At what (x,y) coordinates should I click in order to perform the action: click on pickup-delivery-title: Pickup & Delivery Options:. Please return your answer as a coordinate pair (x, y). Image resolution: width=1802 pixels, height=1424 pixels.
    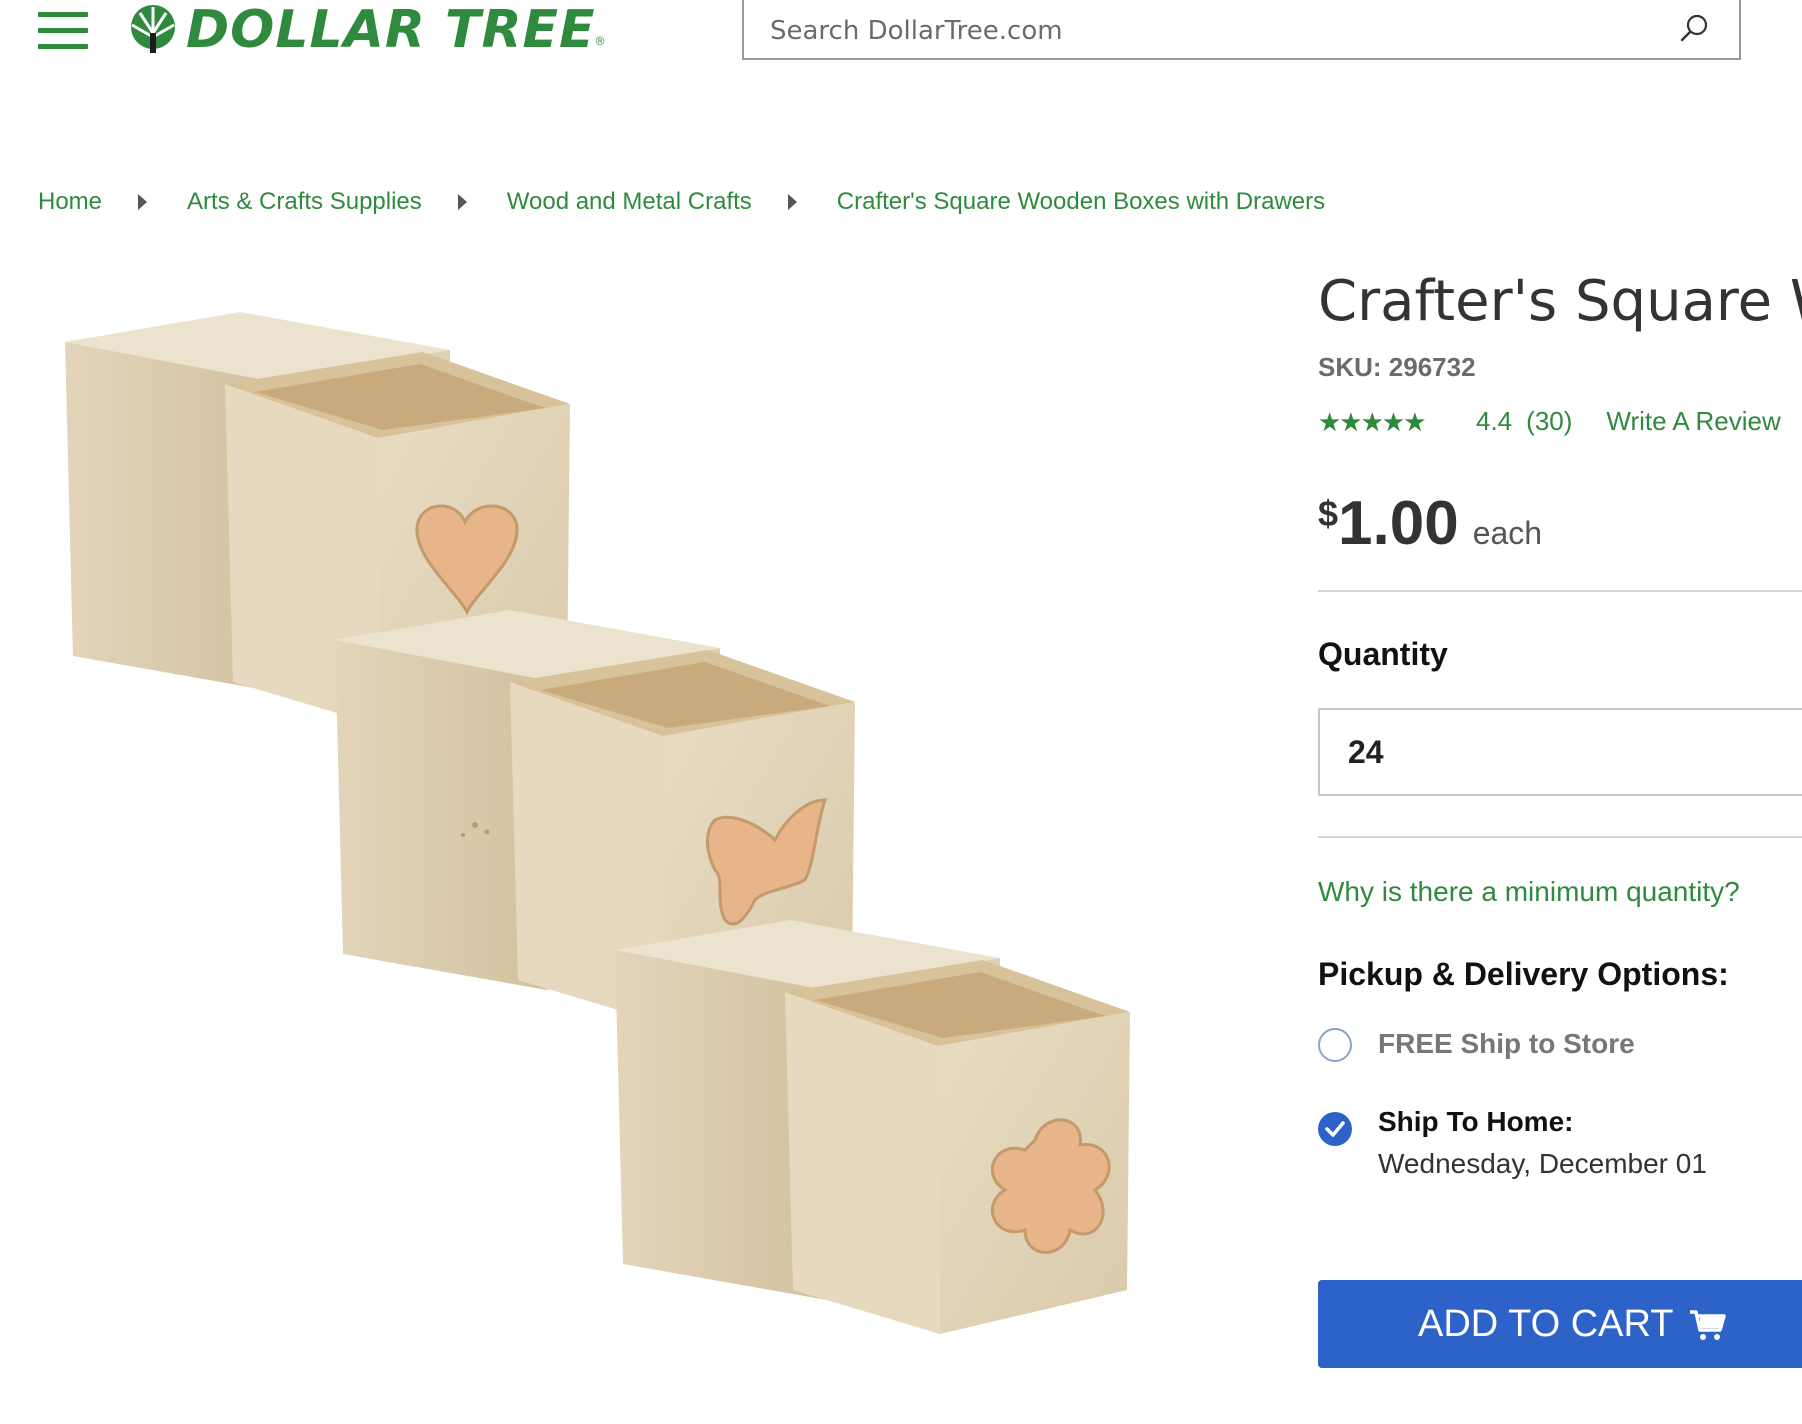
    Looking at the image, I should click on (1523, 974).